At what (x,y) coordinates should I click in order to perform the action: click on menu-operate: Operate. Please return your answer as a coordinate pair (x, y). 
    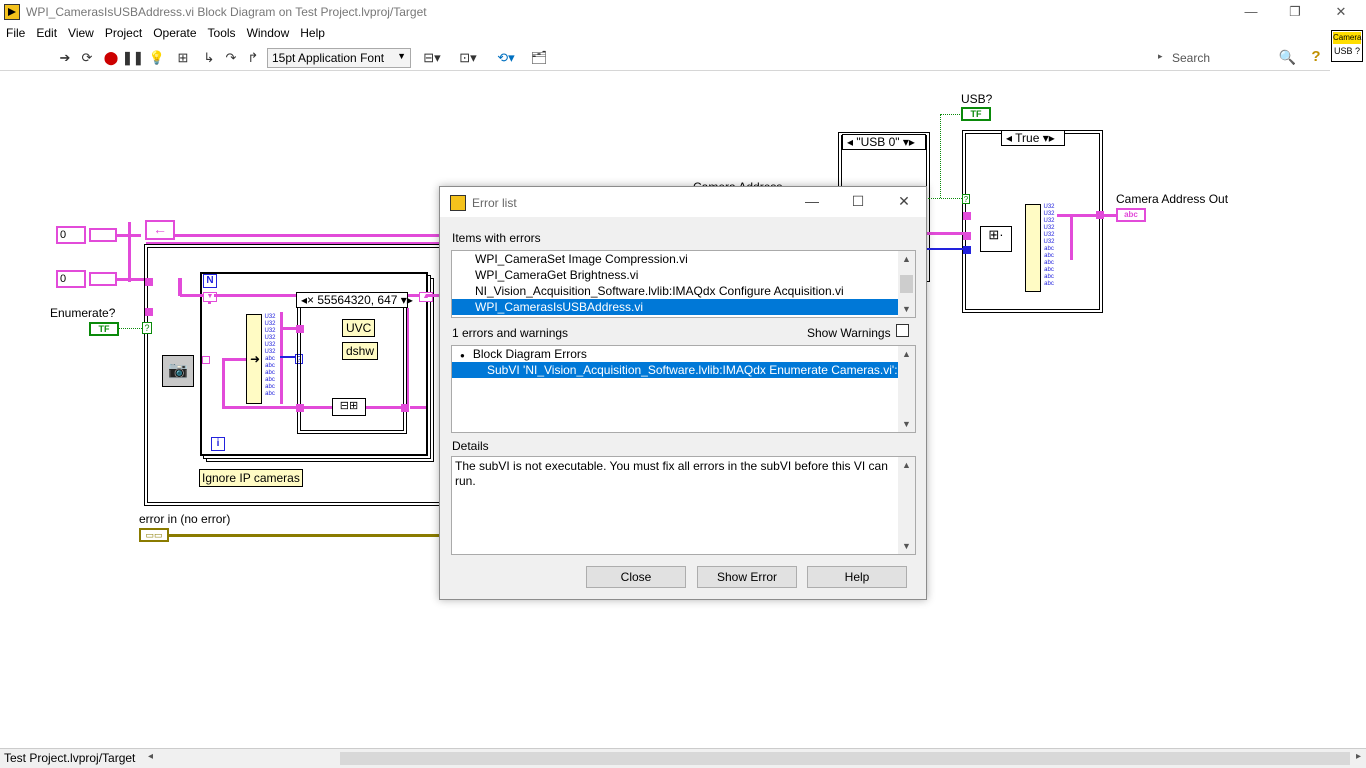
    Looking at the image, I should click on (174, 32).